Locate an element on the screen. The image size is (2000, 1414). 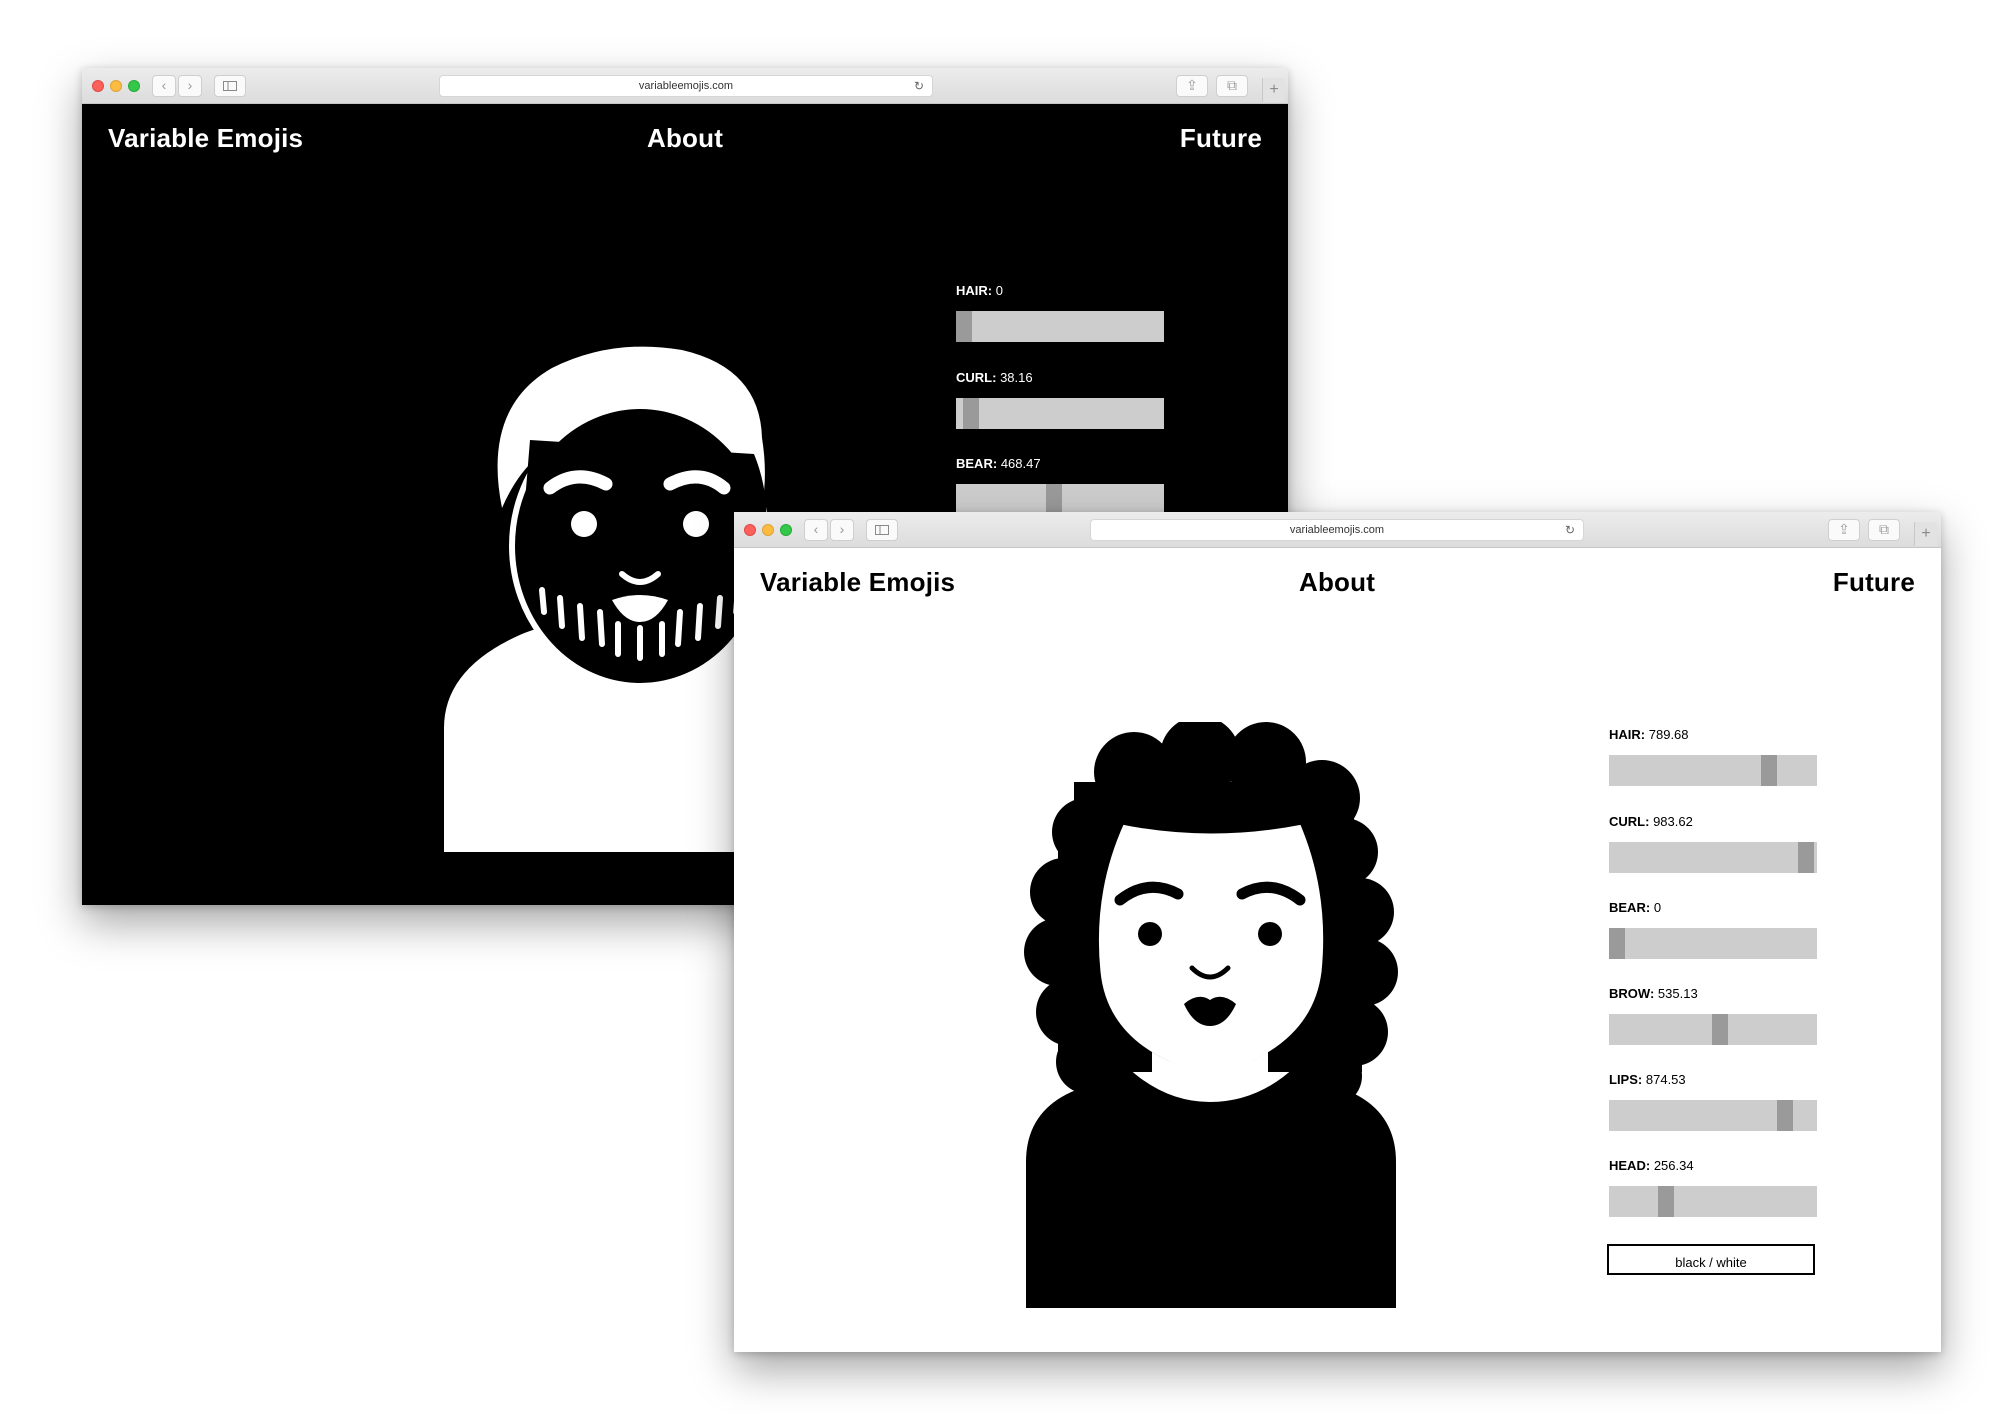
curly-haired-woman-emoji is located at coordinates (1211, 1015).